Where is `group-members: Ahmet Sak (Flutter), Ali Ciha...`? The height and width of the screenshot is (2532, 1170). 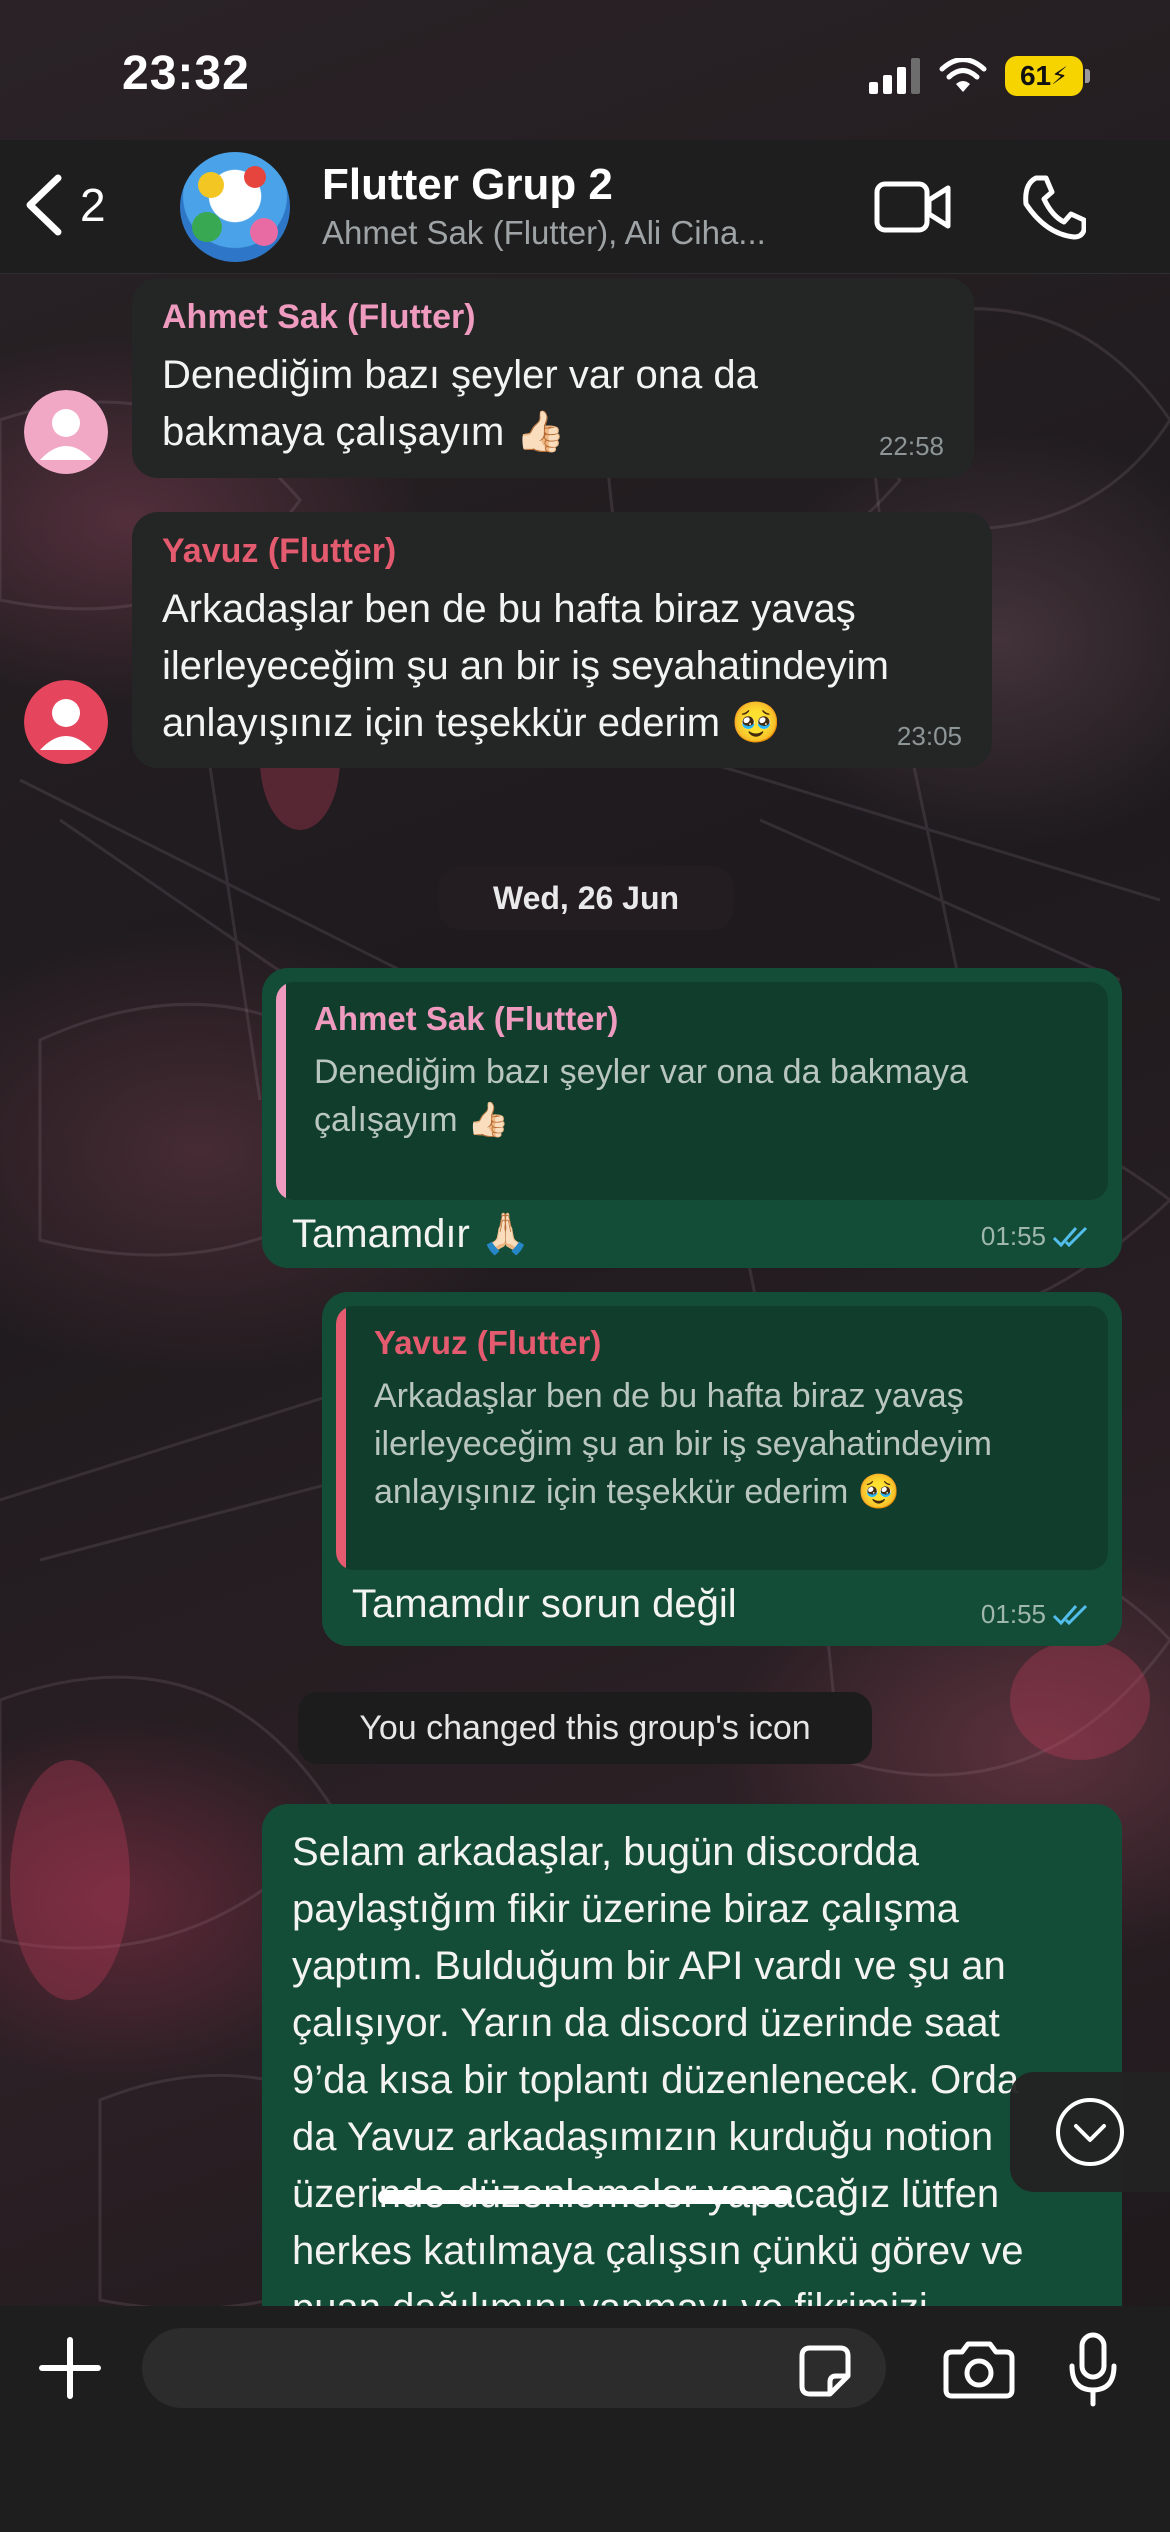
group-members: Ahmet Sak (Flutter), Ali Ciha... is located at coordinates (544, 233).